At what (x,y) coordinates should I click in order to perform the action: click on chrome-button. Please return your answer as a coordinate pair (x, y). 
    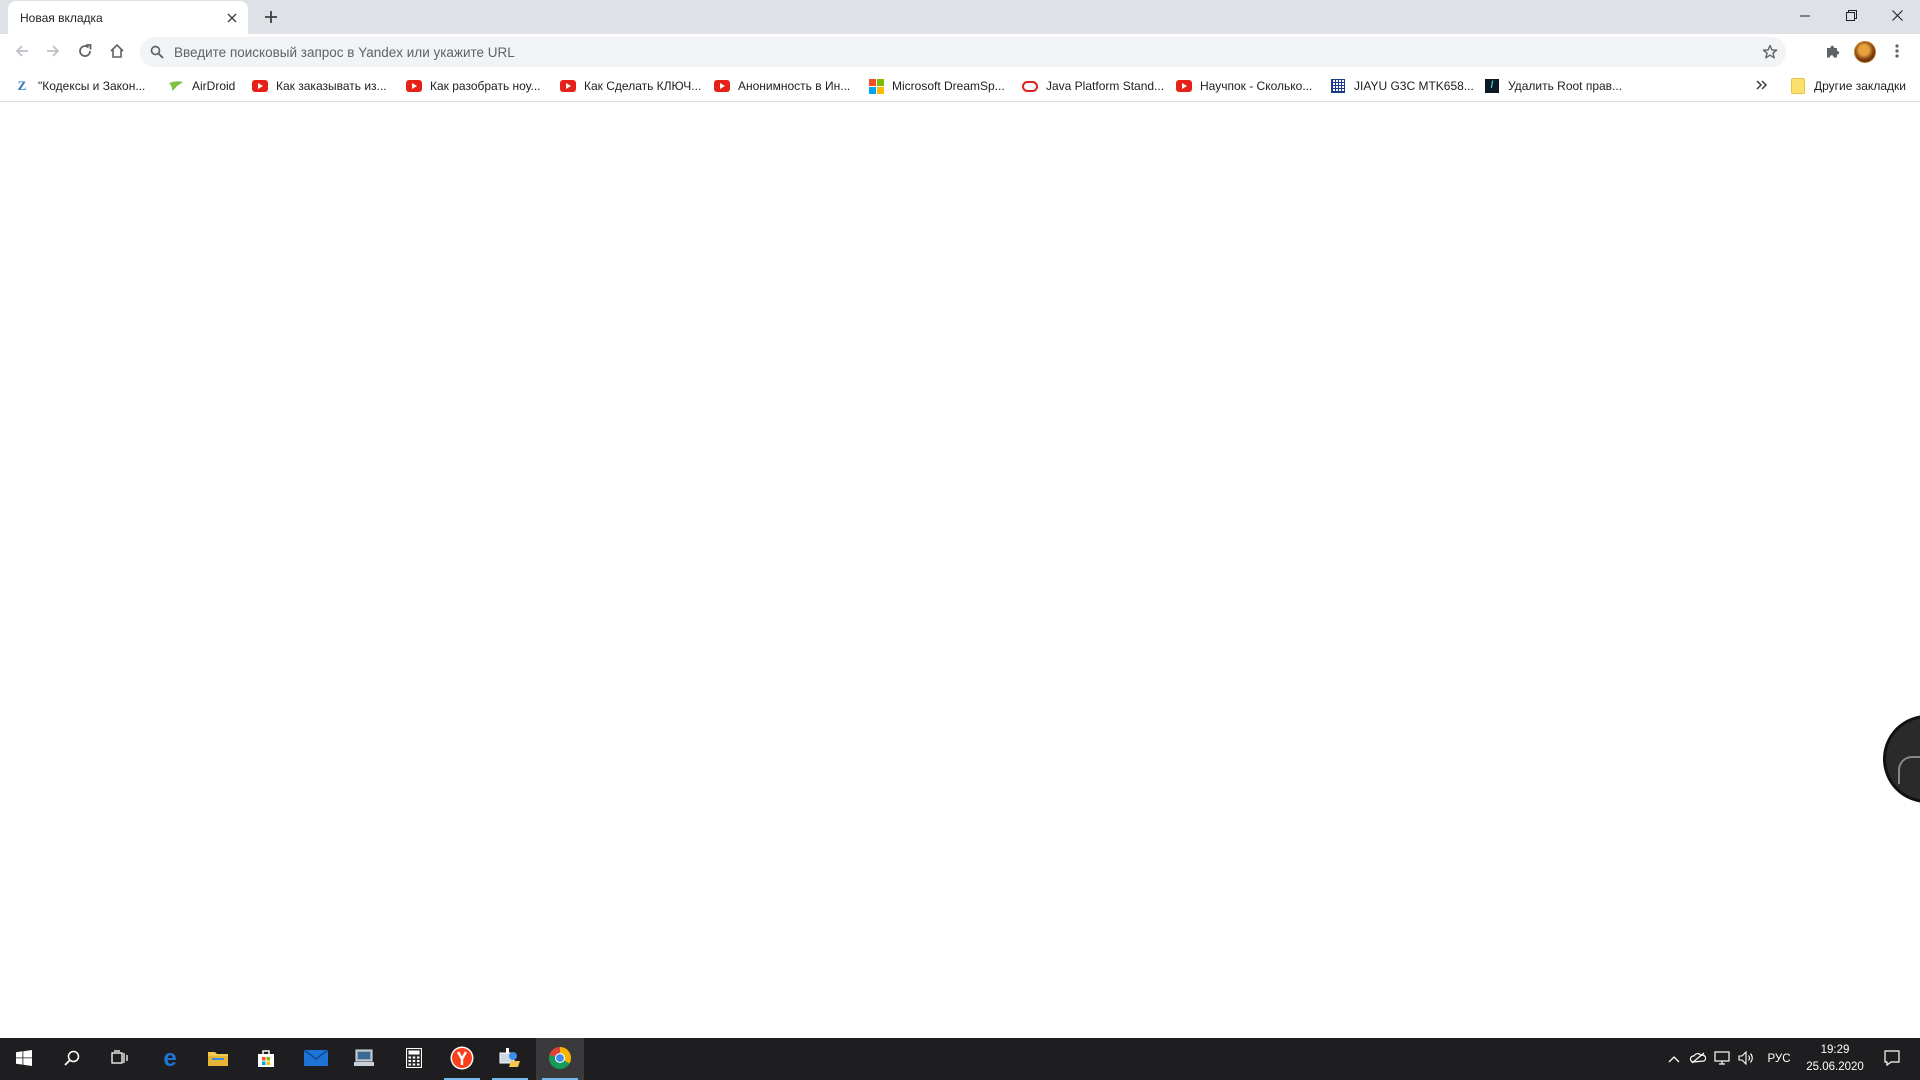
    Looking at the image, I should click on (560, 1059).